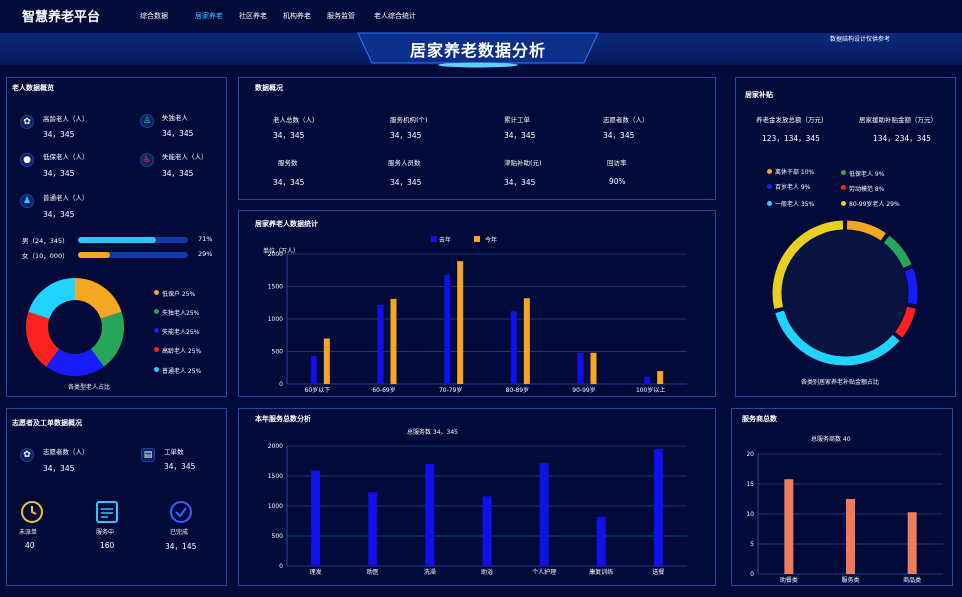  What do you see at coordinates (523, 163) in the screenshot?
I see `overview-label: 津贴补助(元)` at bounding box center [523, 163].